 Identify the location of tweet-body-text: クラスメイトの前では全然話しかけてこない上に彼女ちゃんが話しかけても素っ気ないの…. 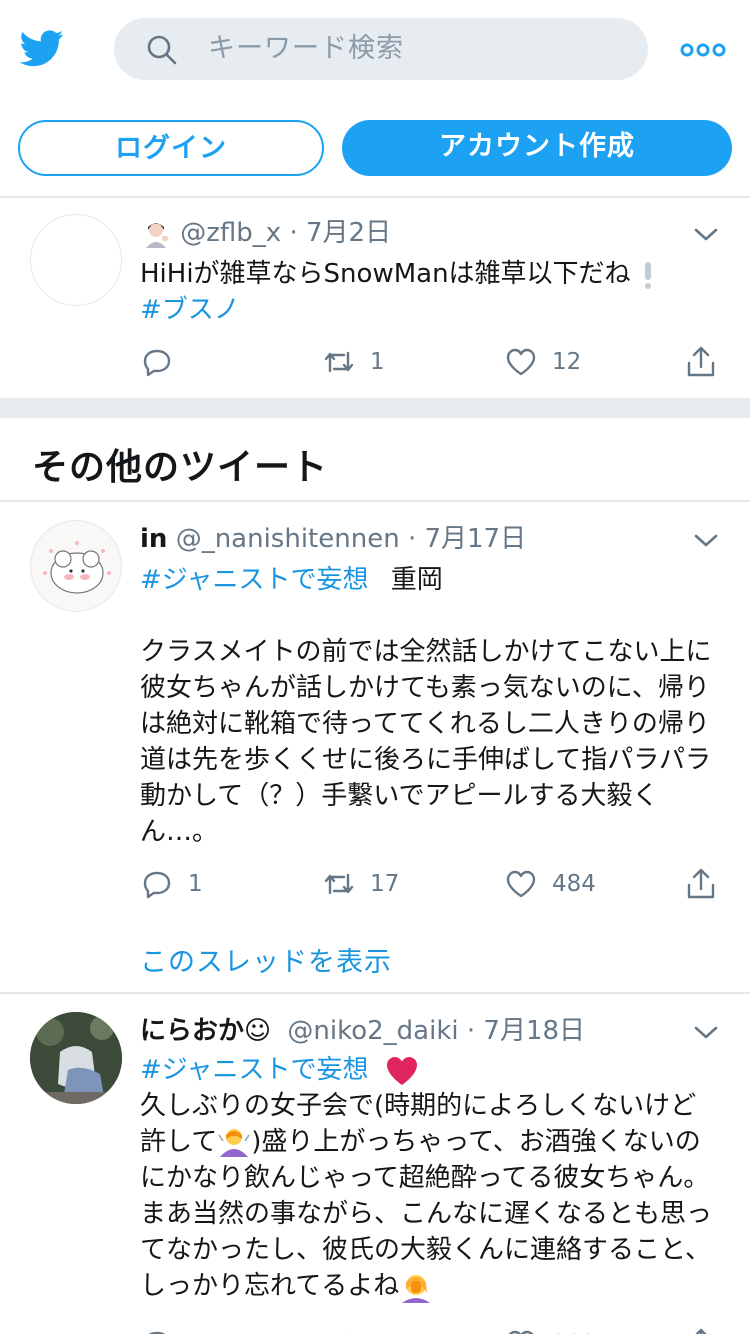
(426, 742).